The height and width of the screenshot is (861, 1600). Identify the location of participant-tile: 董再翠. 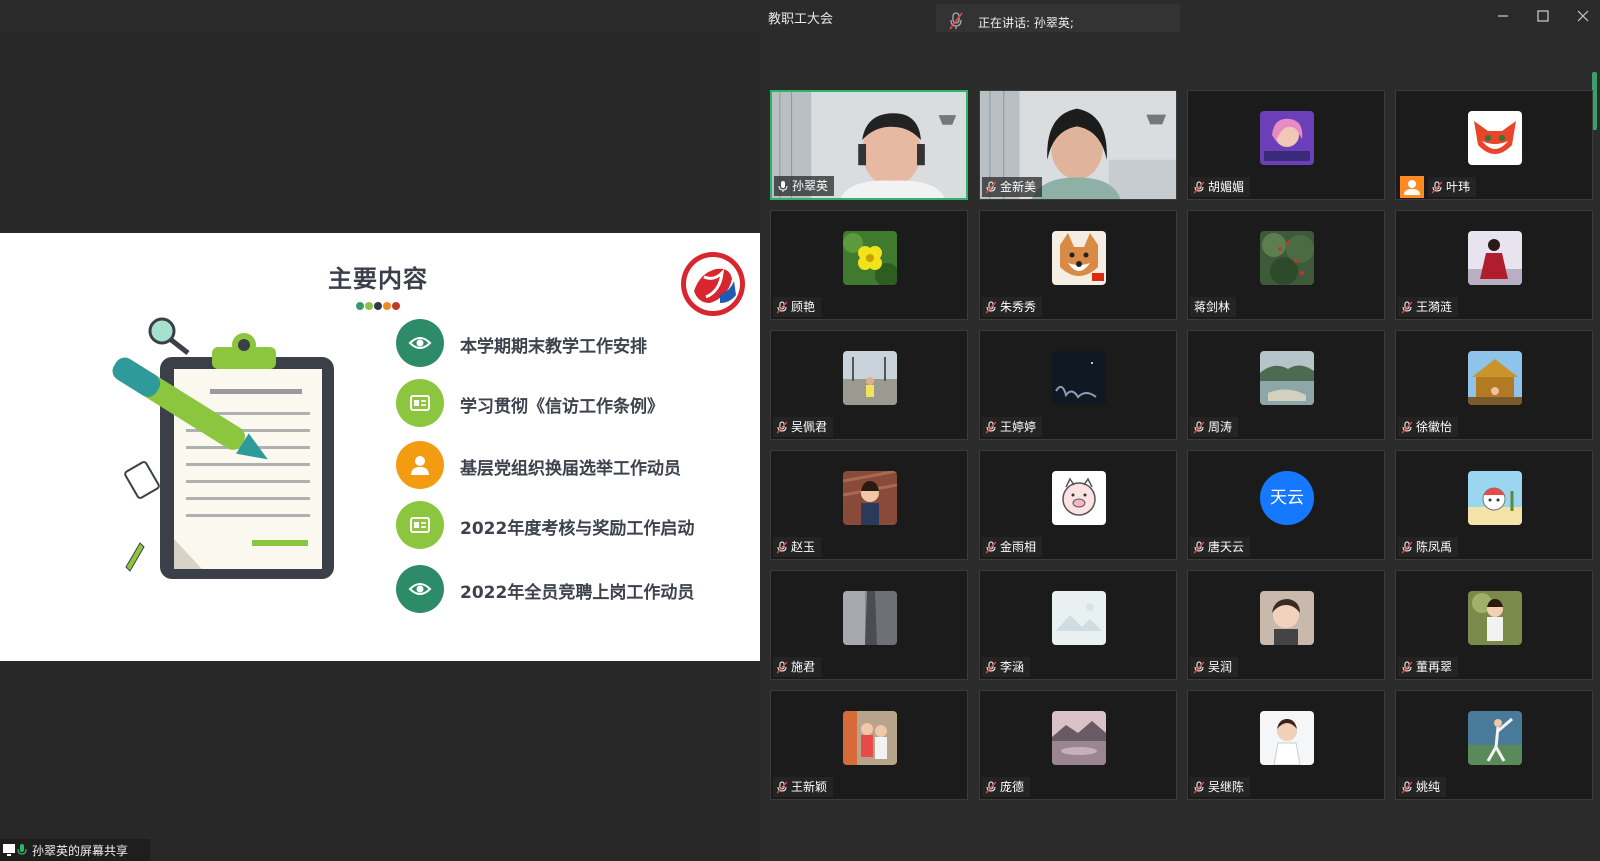
(1494, 625).